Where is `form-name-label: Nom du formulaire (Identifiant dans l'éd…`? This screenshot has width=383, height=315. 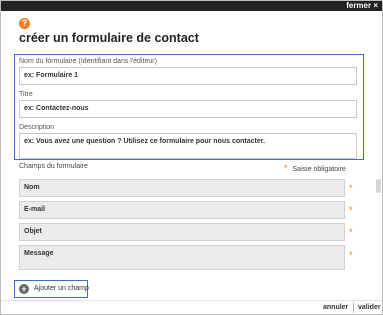 form-name-label: Nom du formulaire (Identifiant dans l'éd… is located at coordinates (88, 61).